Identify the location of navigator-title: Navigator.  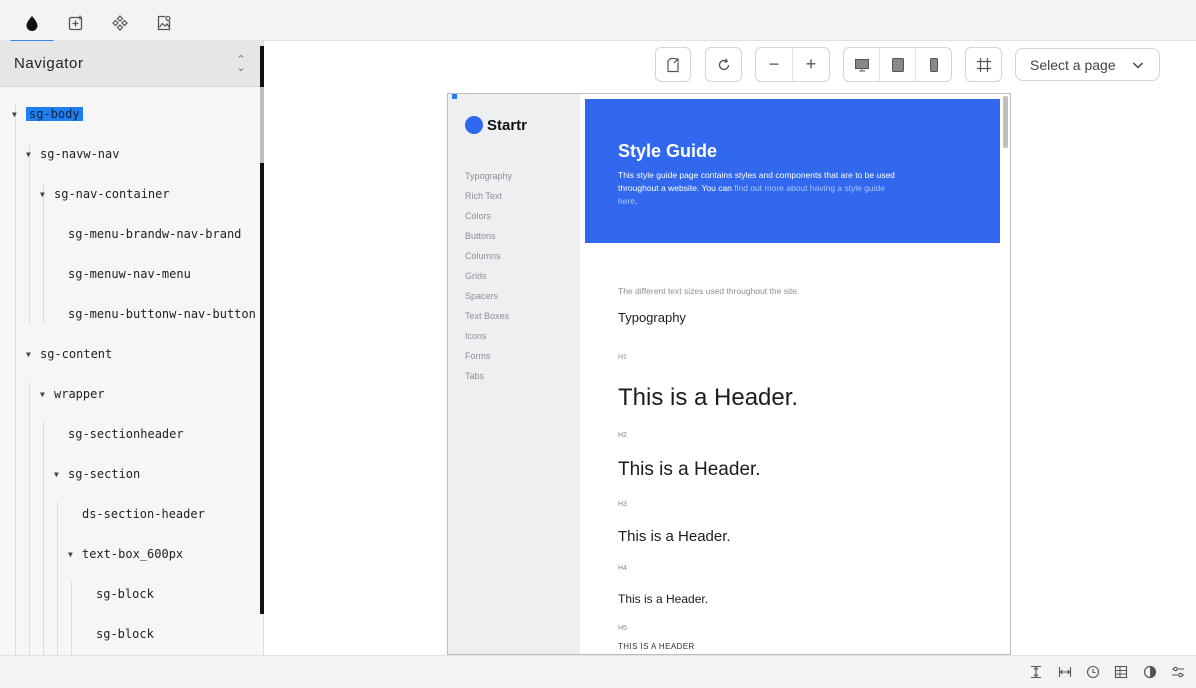
(49, 63).